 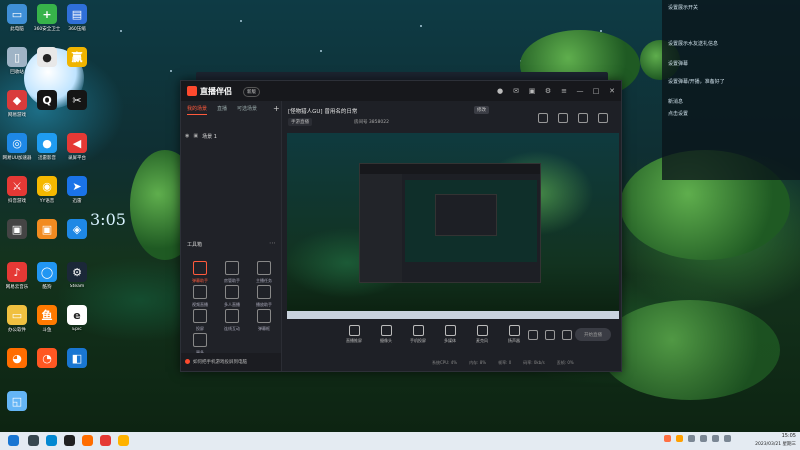 I want to click on message-icon: ✉, so click(x=516, y=91).